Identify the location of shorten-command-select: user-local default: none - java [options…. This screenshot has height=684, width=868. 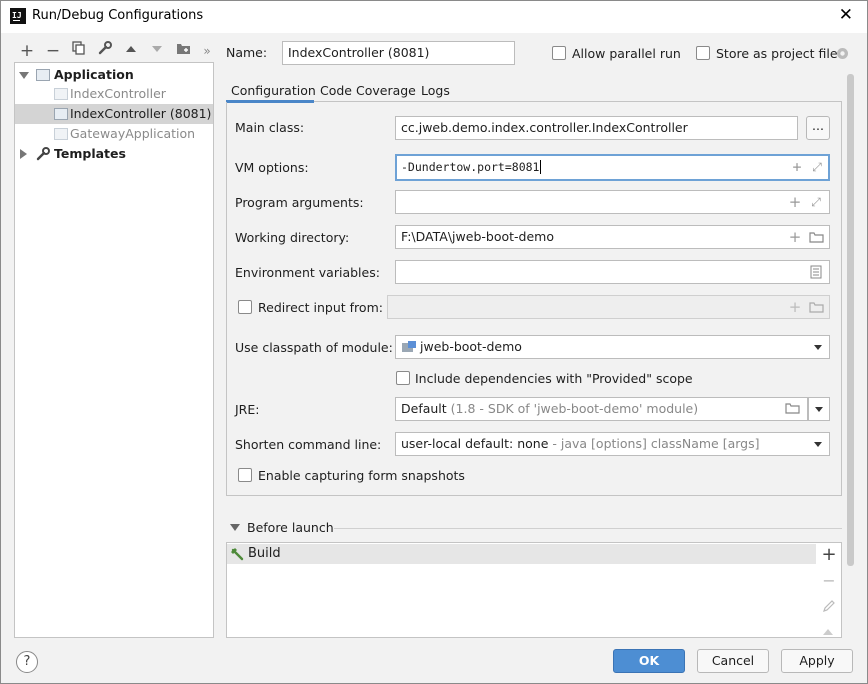
(612, 444).